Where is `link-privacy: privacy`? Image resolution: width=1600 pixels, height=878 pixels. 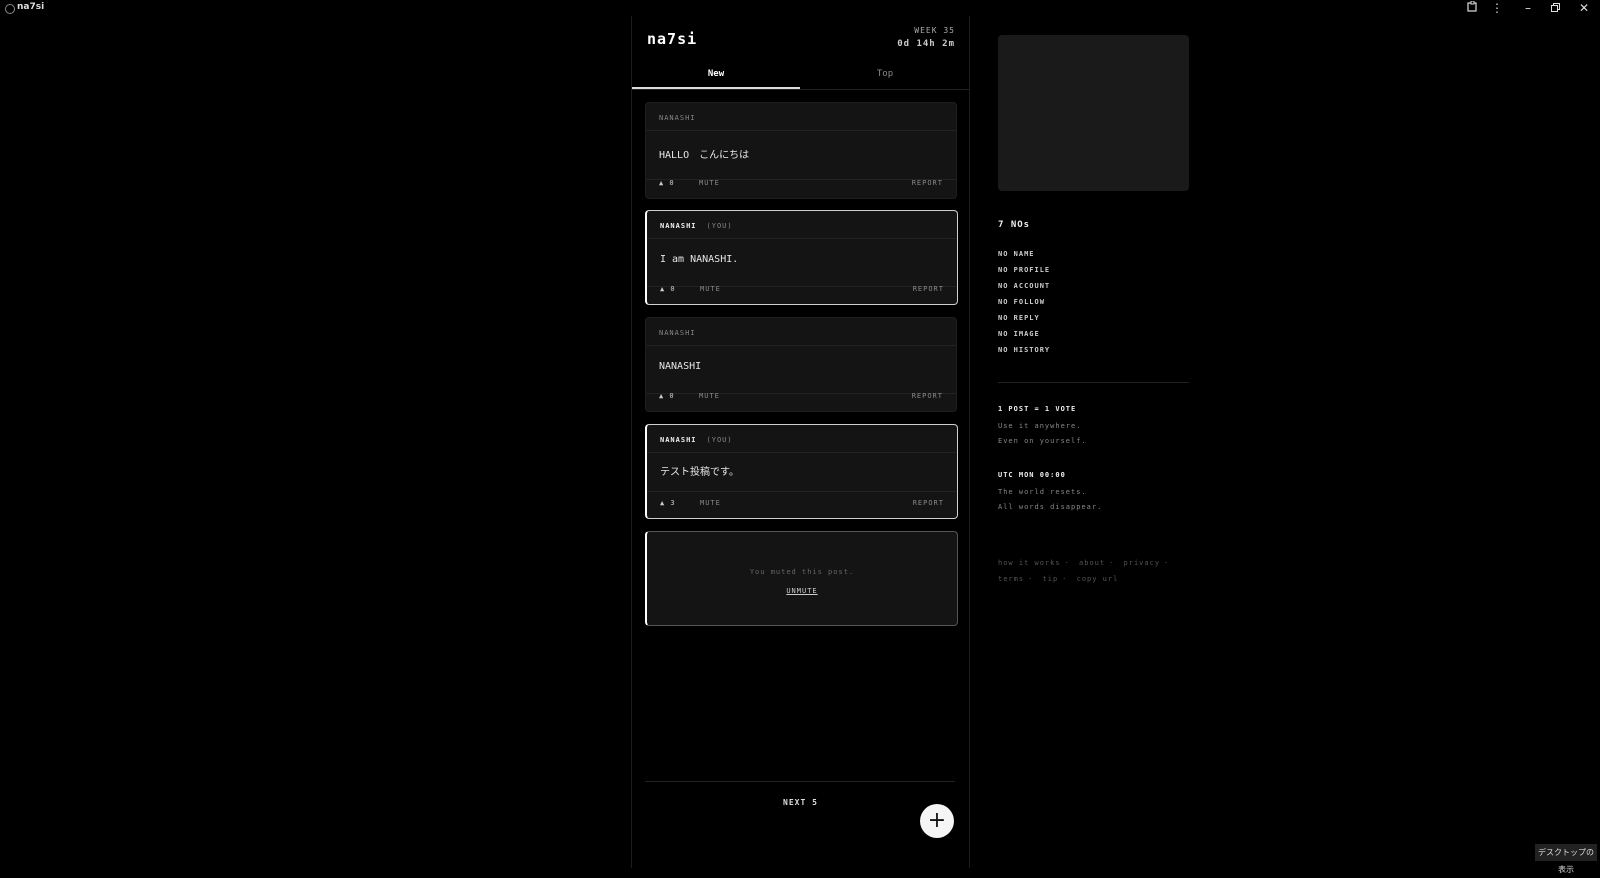
link-privacy: privacy is located at coordinates (1142, 563).